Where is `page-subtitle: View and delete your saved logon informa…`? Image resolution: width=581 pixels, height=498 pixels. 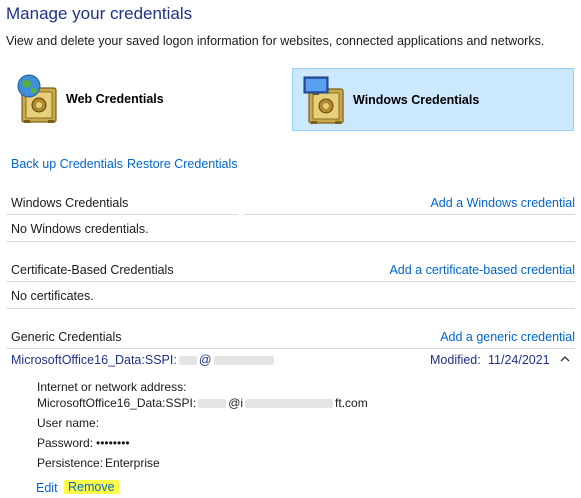
page-subtitle: View and delete your saved logon informa… is located at coordinates (275, 41).